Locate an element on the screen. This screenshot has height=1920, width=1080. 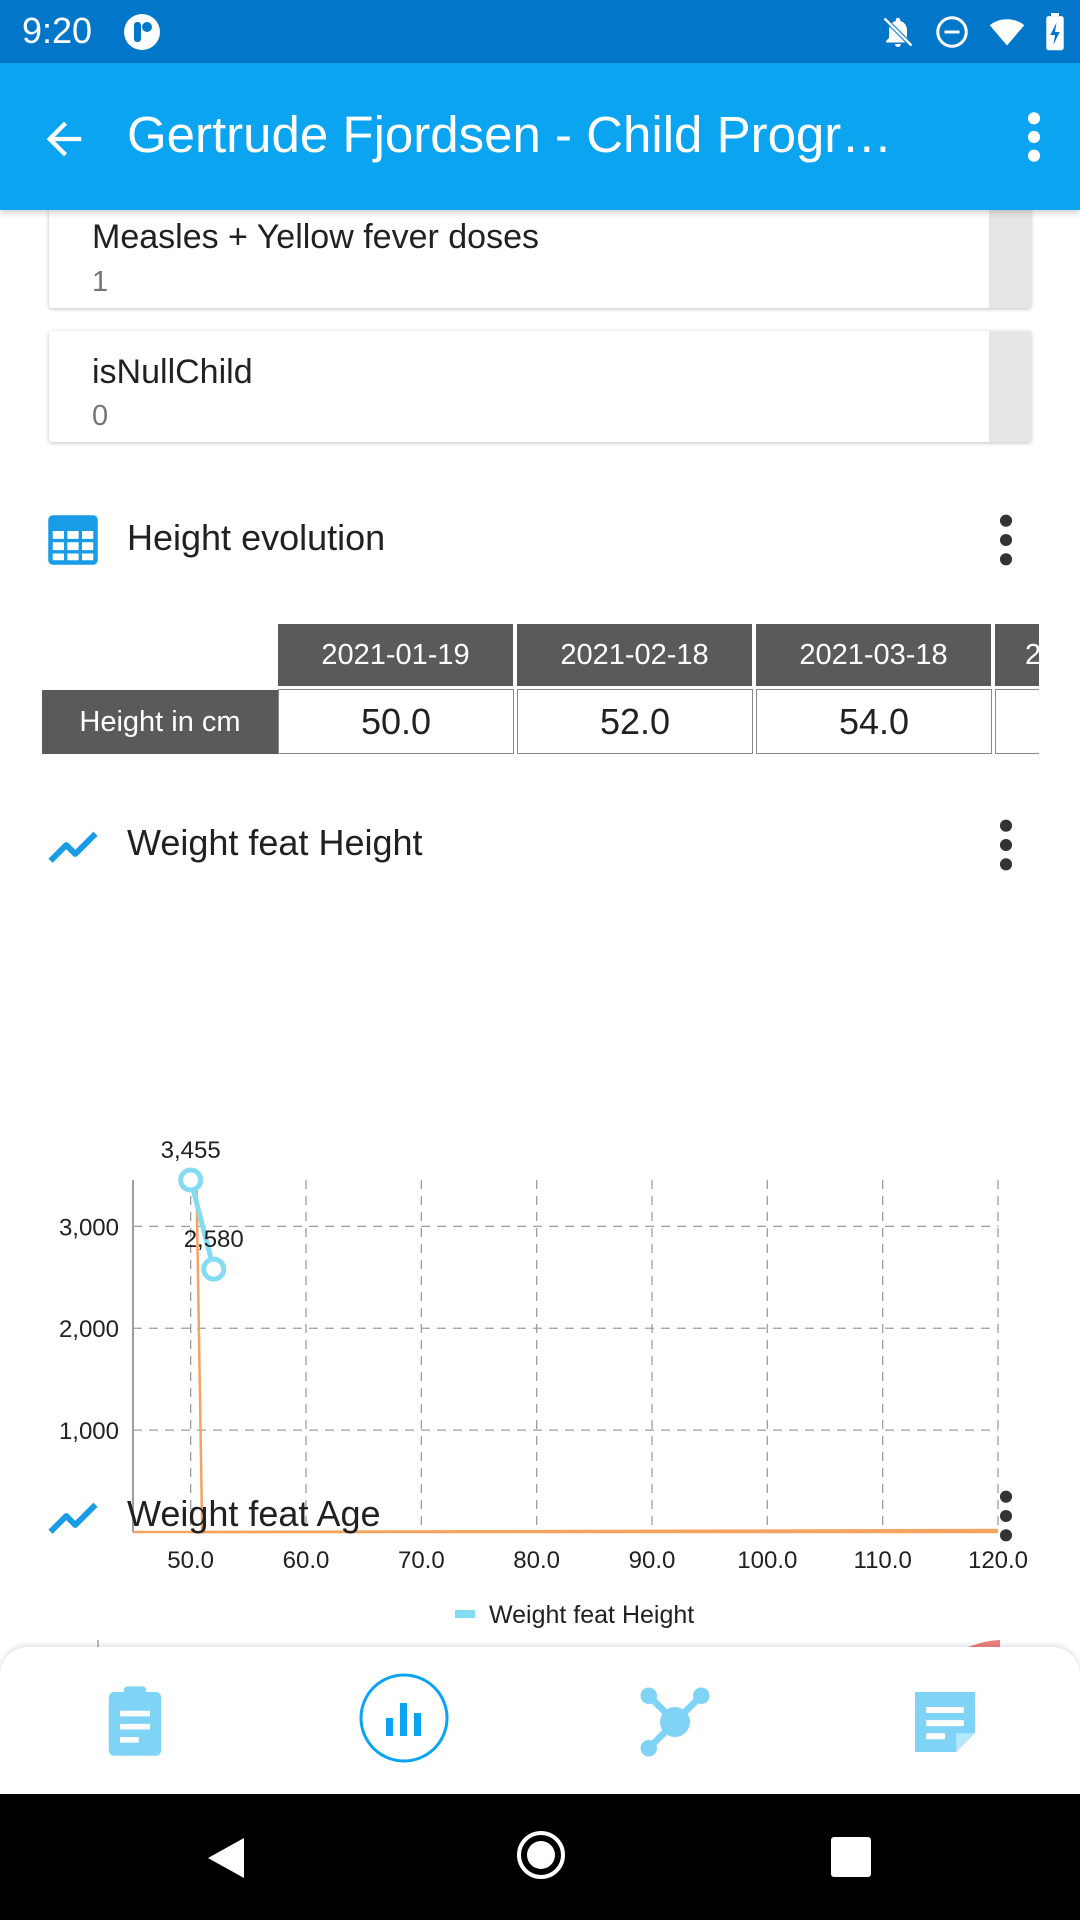
table-column-header: 2021-02-18 is located at coordinates (634, 655).